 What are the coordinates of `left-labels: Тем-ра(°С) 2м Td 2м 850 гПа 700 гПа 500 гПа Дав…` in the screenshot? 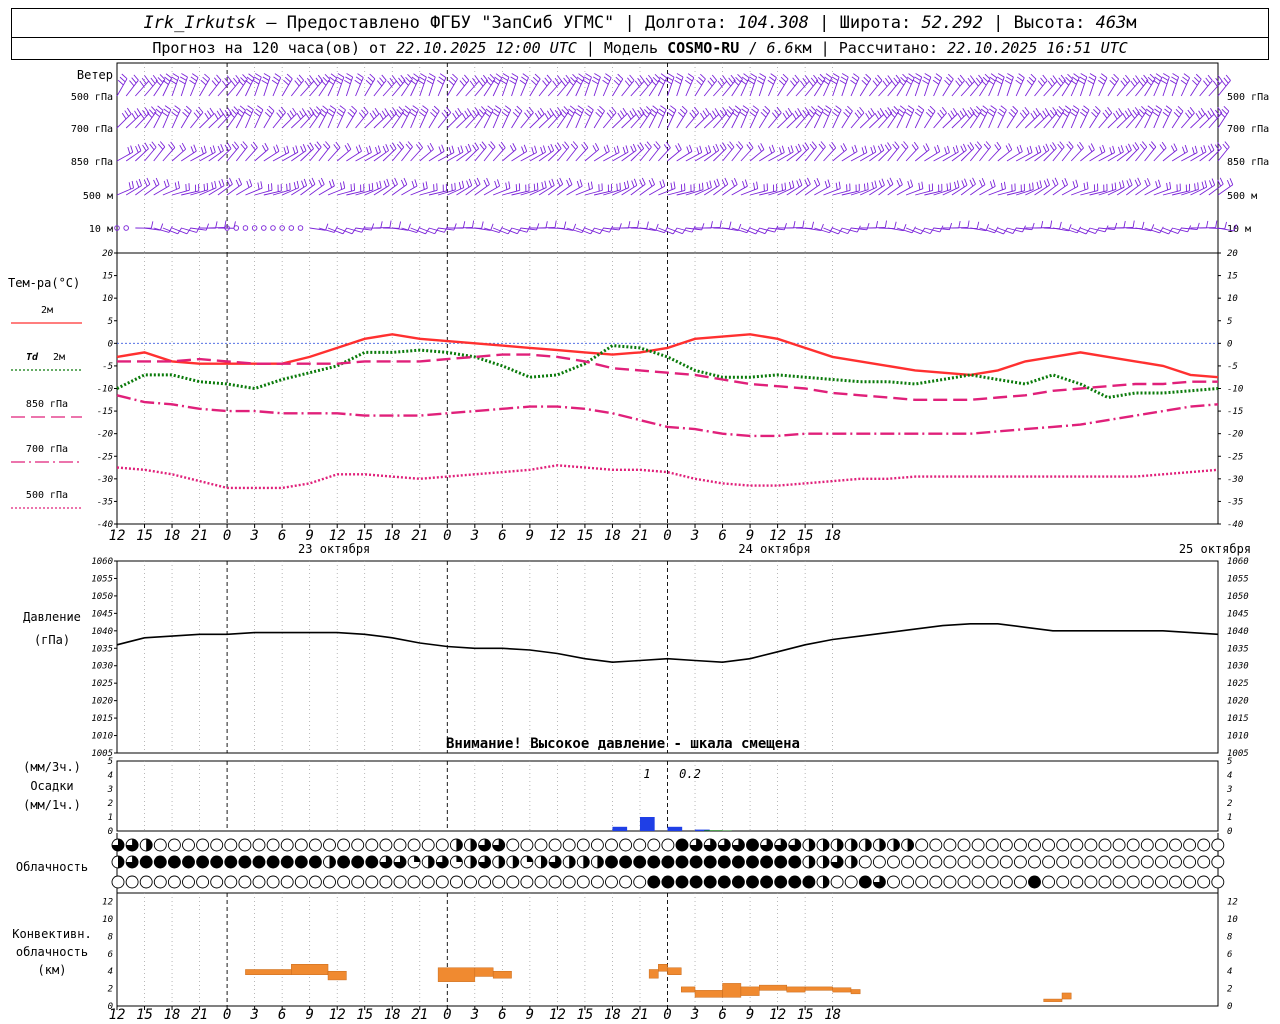 It's located at (50, 626).